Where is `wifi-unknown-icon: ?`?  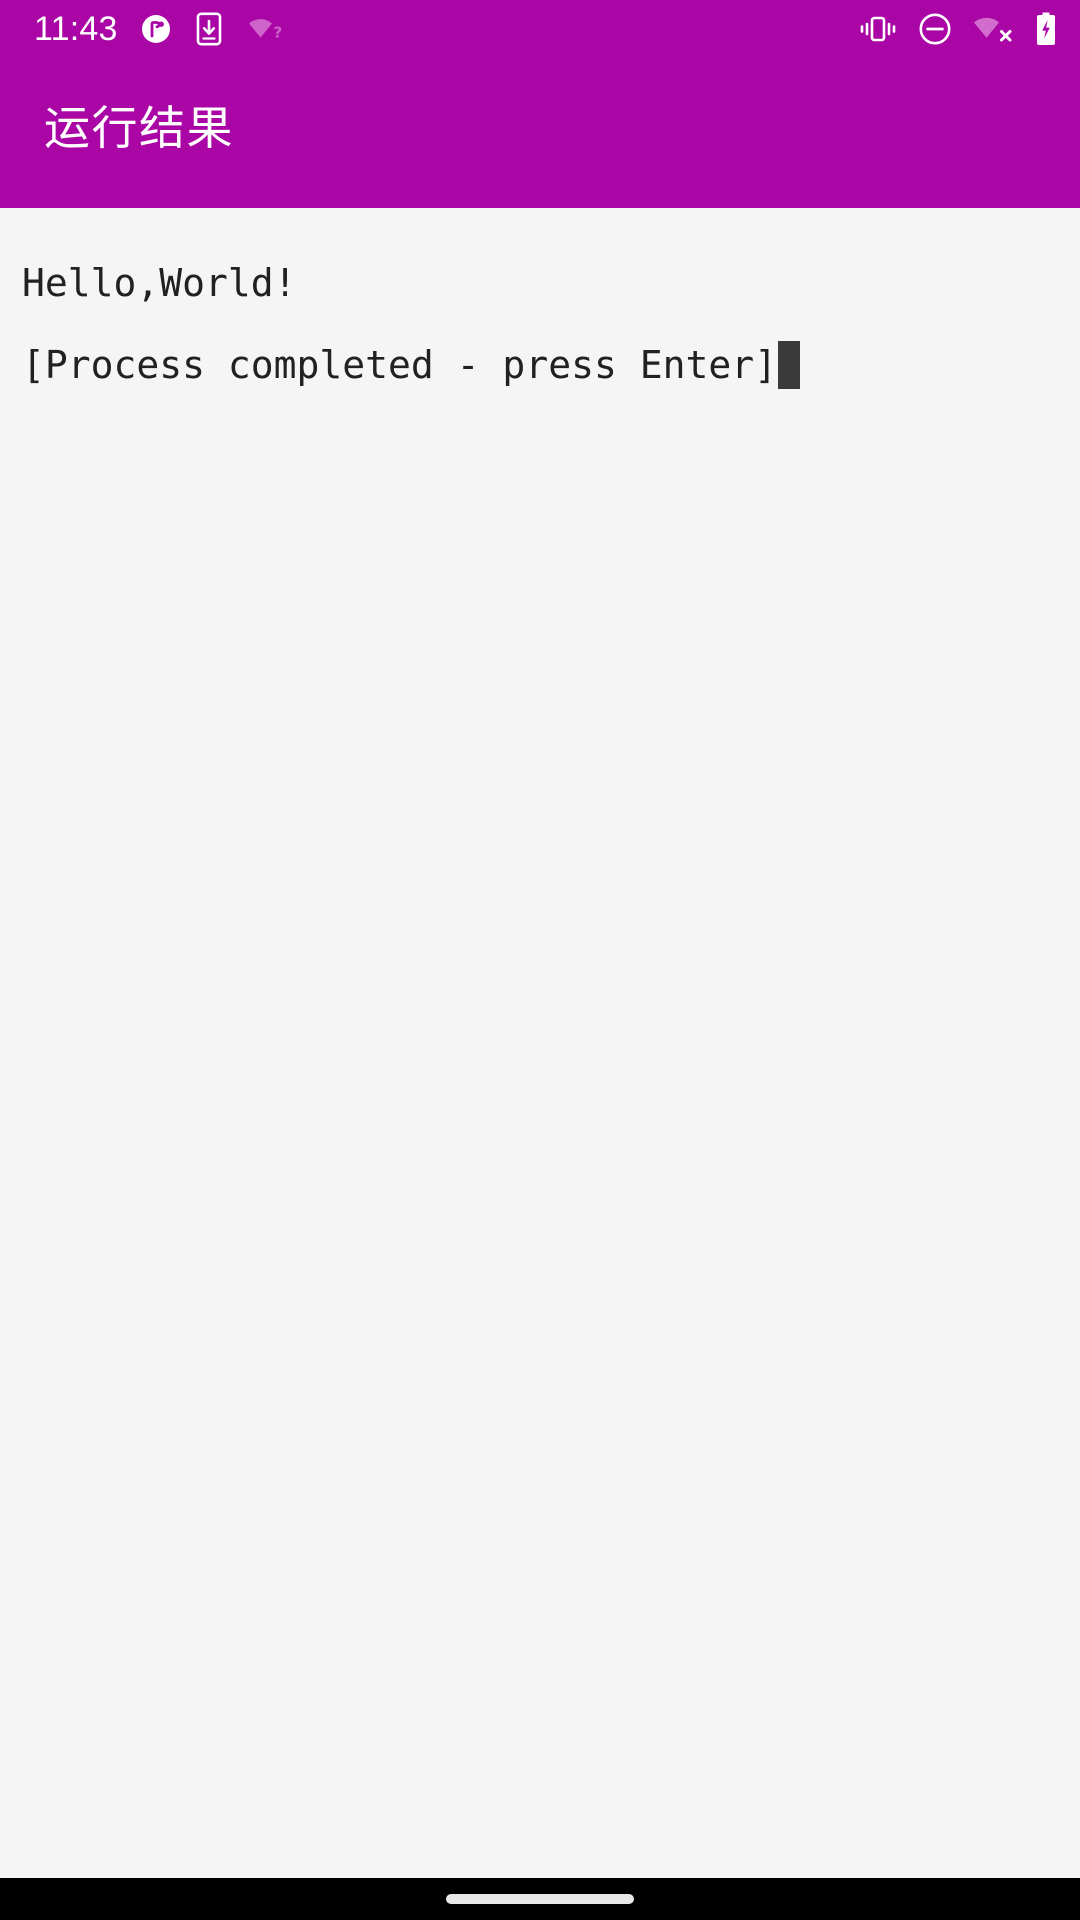 wifi-unknown-icon: ? is located at coordinates (266, 29).